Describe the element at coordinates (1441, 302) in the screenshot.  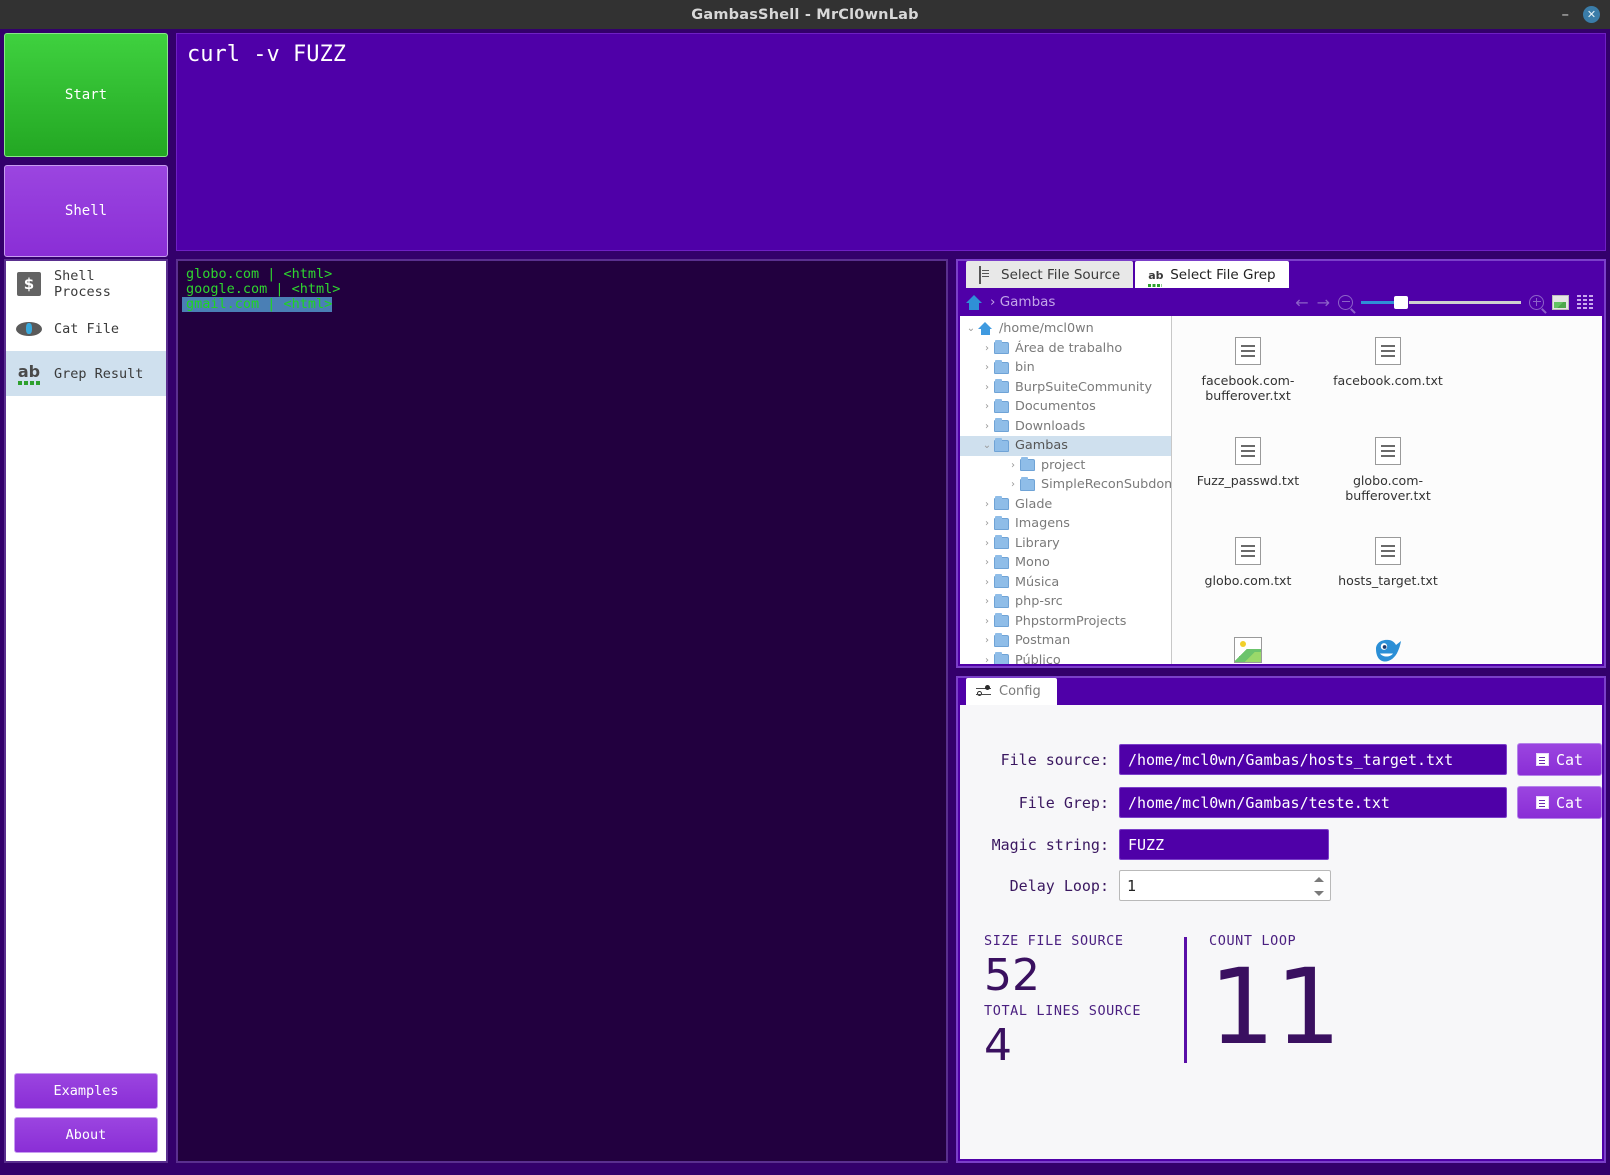
I see `zoom-slider` at that location.